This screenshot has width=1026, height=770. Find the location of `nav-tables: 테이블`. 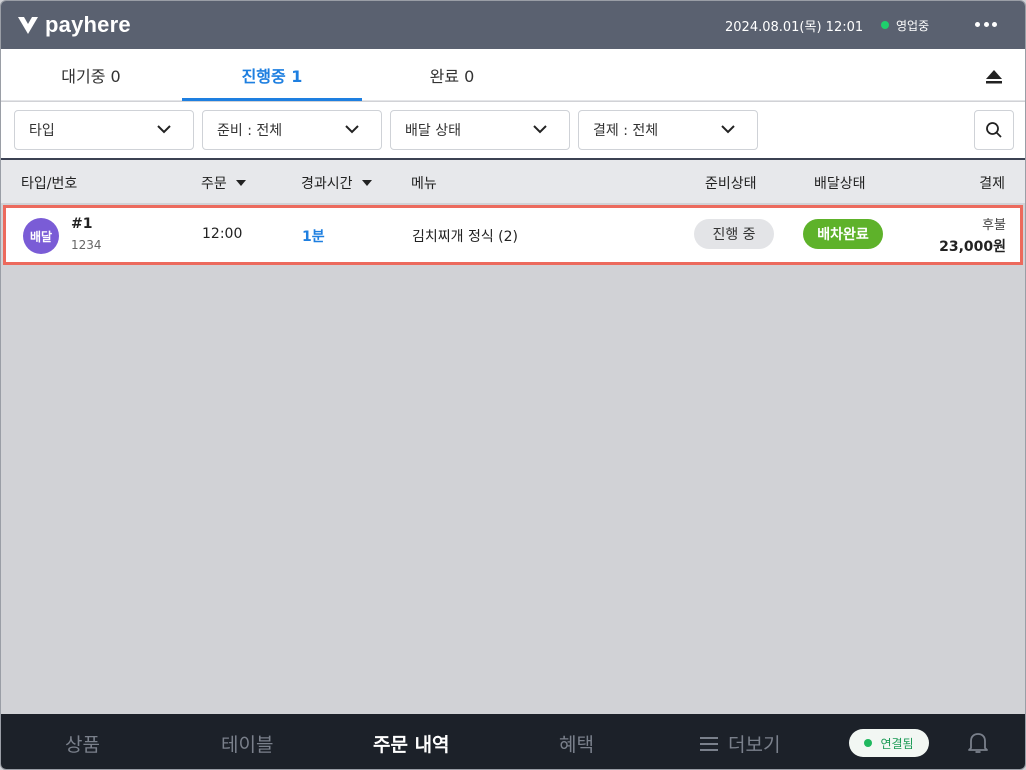

nav-tables: 테이블 is located at coordinates (247, 743).